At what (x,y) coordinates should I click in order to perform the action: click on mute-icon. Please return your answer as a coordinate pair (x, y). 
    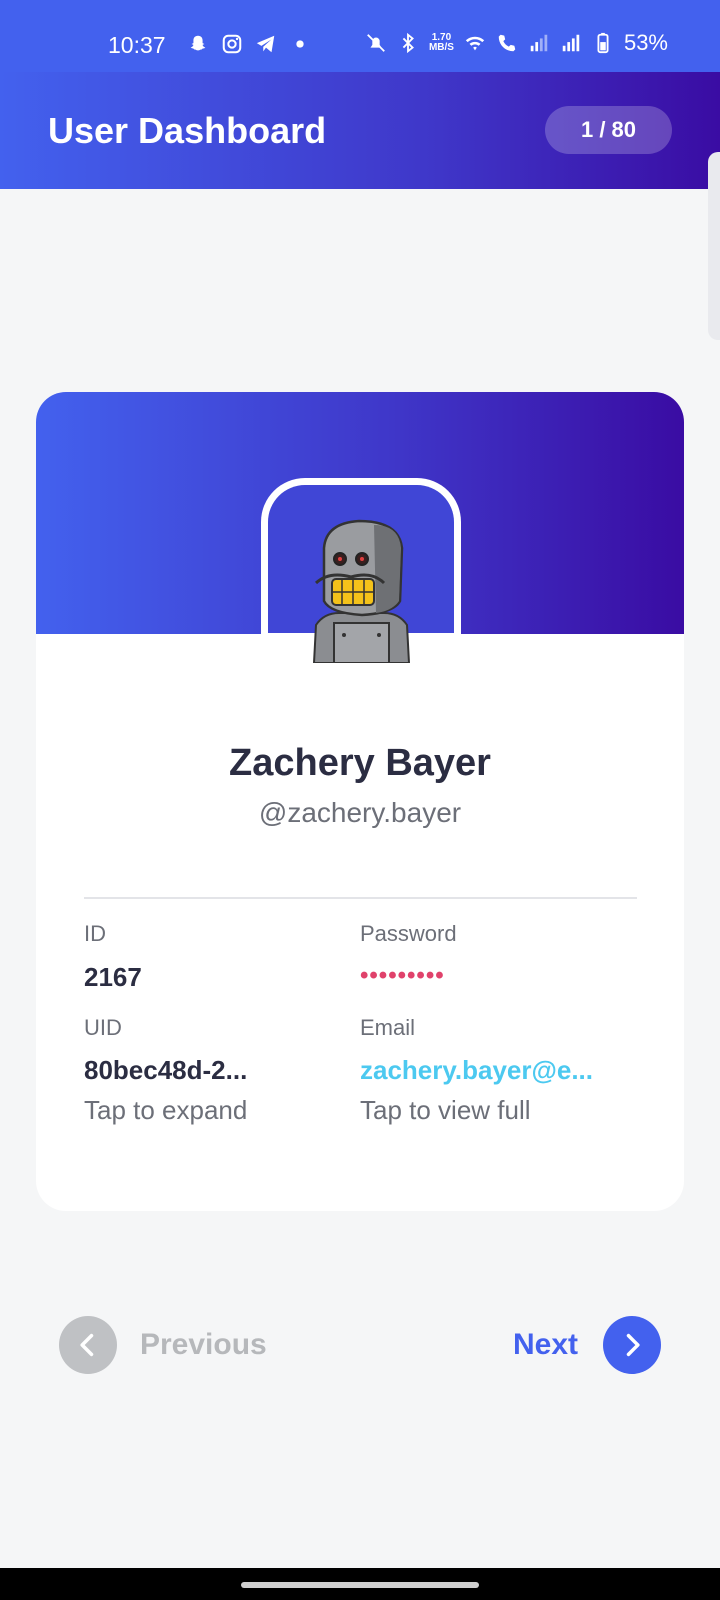
    Looking at the image, I should click on (376, 43).